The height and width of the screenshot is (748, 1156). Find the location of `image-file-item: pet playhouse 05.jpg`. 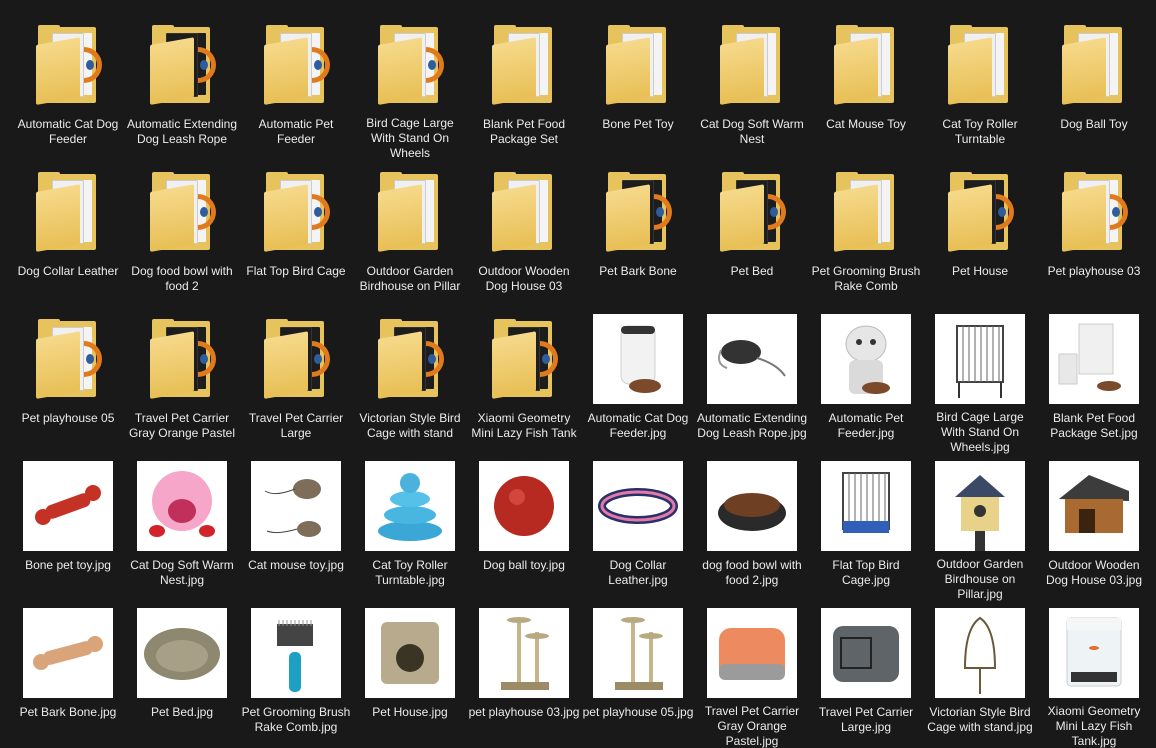

image-file-item: pet playhouse 05.jpg is located at coordinates (638, 675).